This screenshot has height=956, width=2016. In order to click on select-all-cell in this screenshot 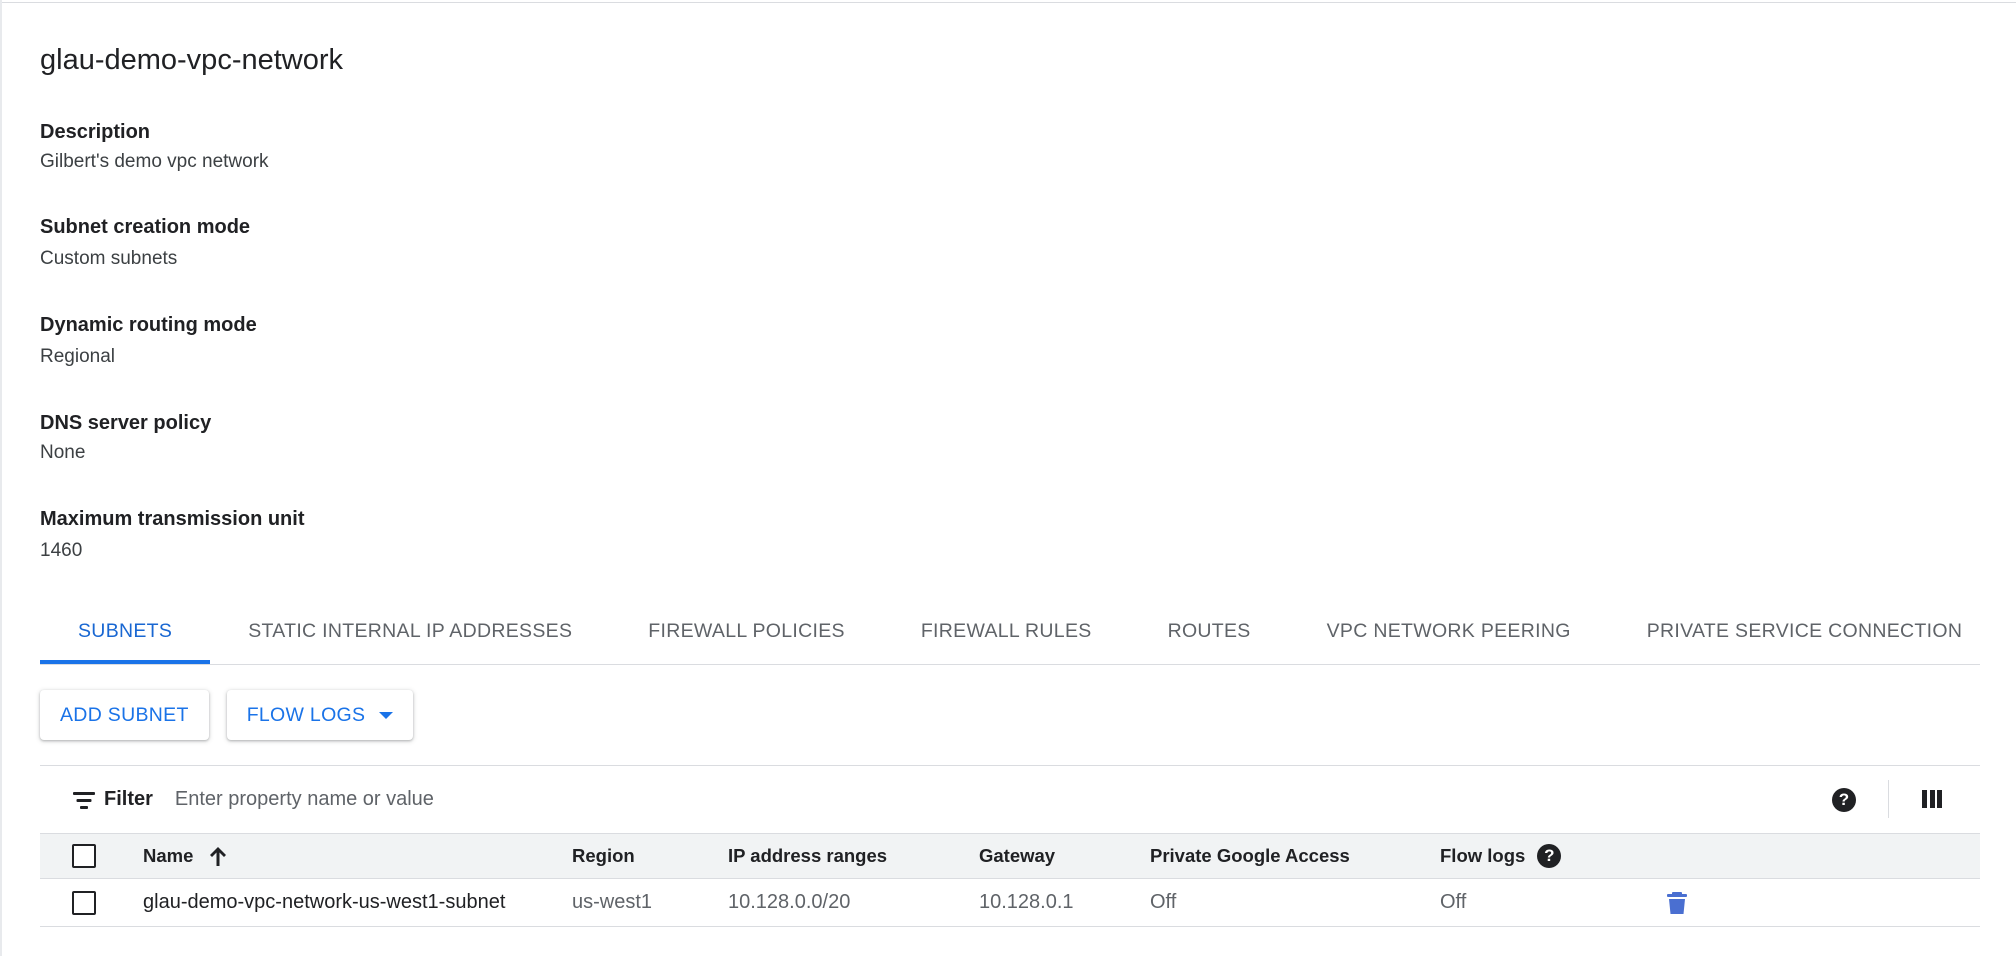, I will do `click(84, 856)`.